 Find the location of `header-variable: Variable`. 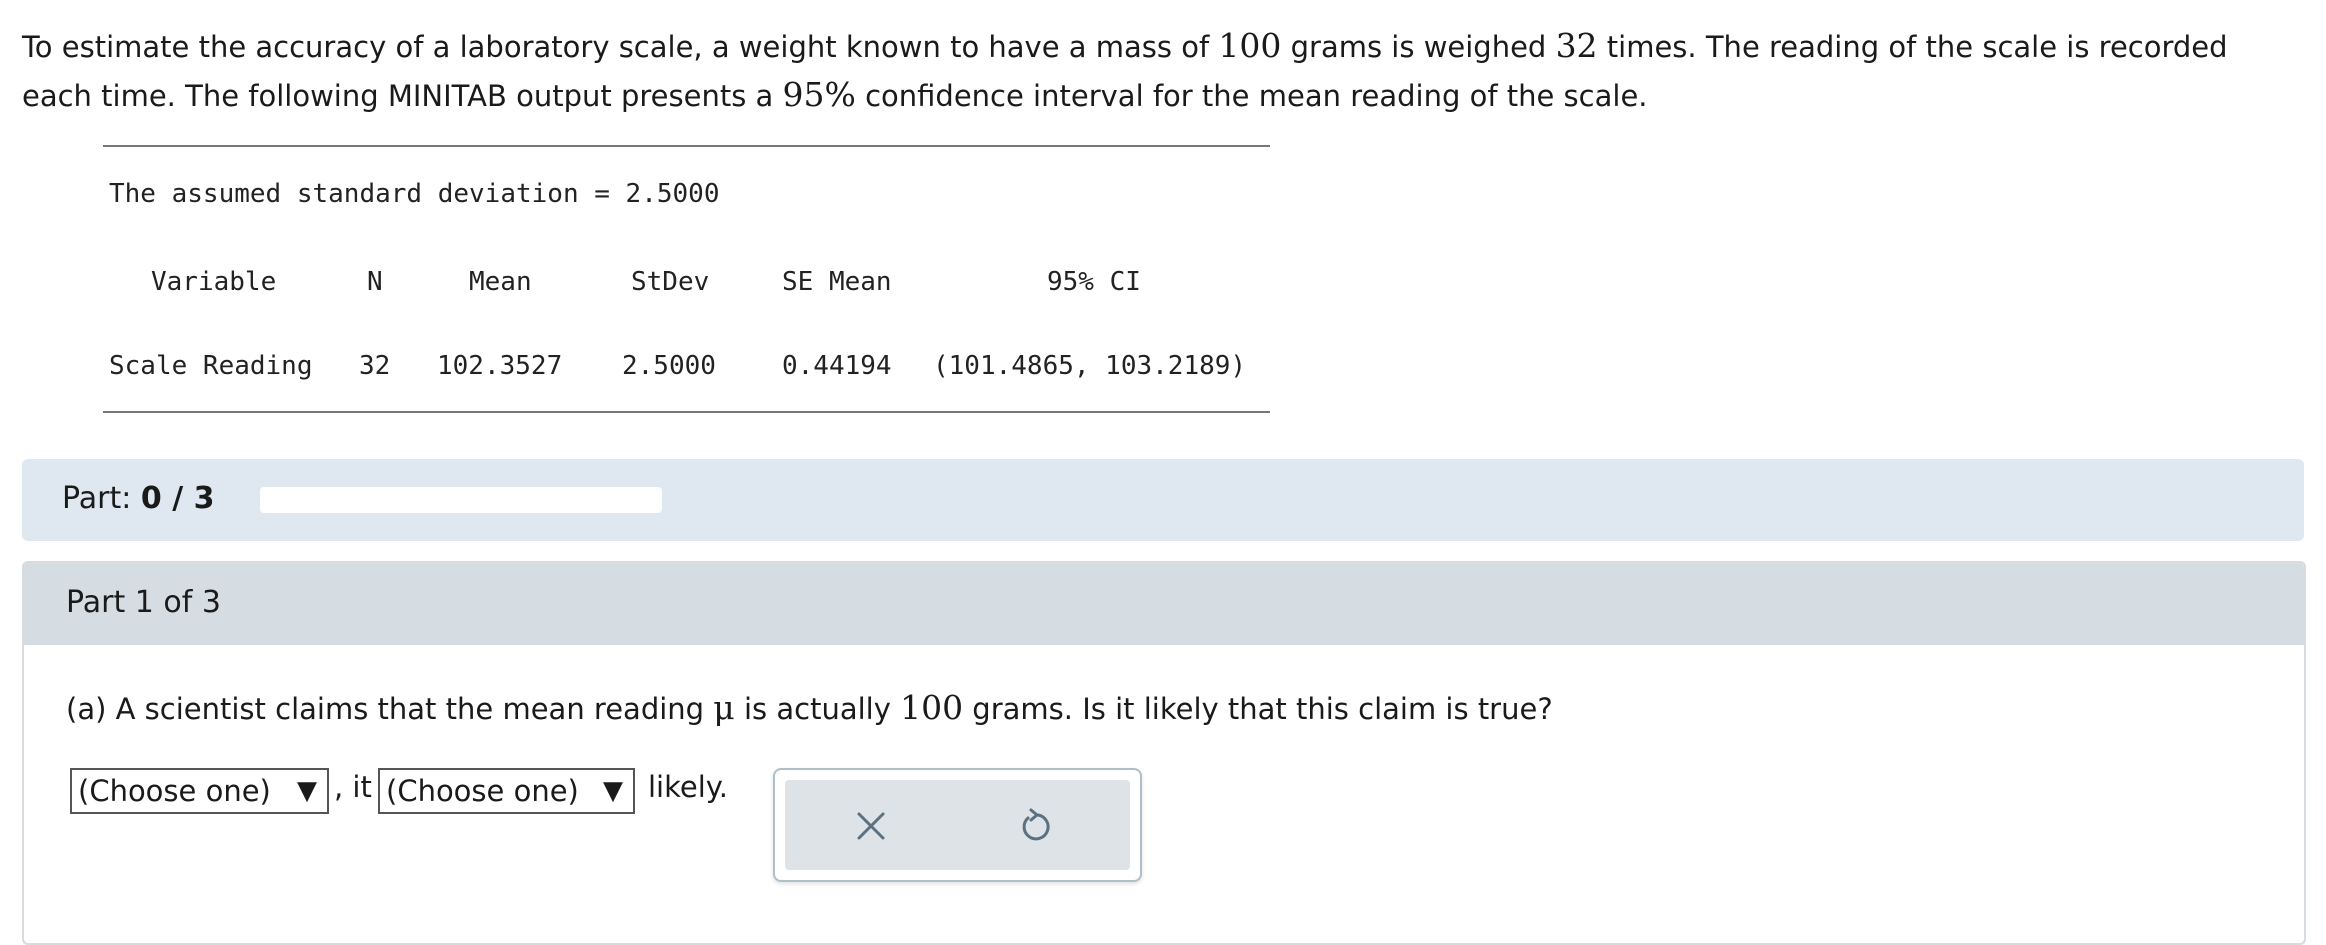

header-variable: Variable is located at coordinates (214, 282).